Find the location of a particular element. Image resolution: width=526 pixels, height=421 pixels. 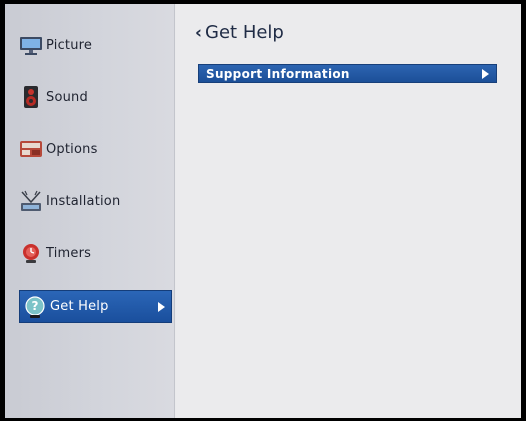

sidebar-item-label: Get Help is located at coordinates (79, 306).